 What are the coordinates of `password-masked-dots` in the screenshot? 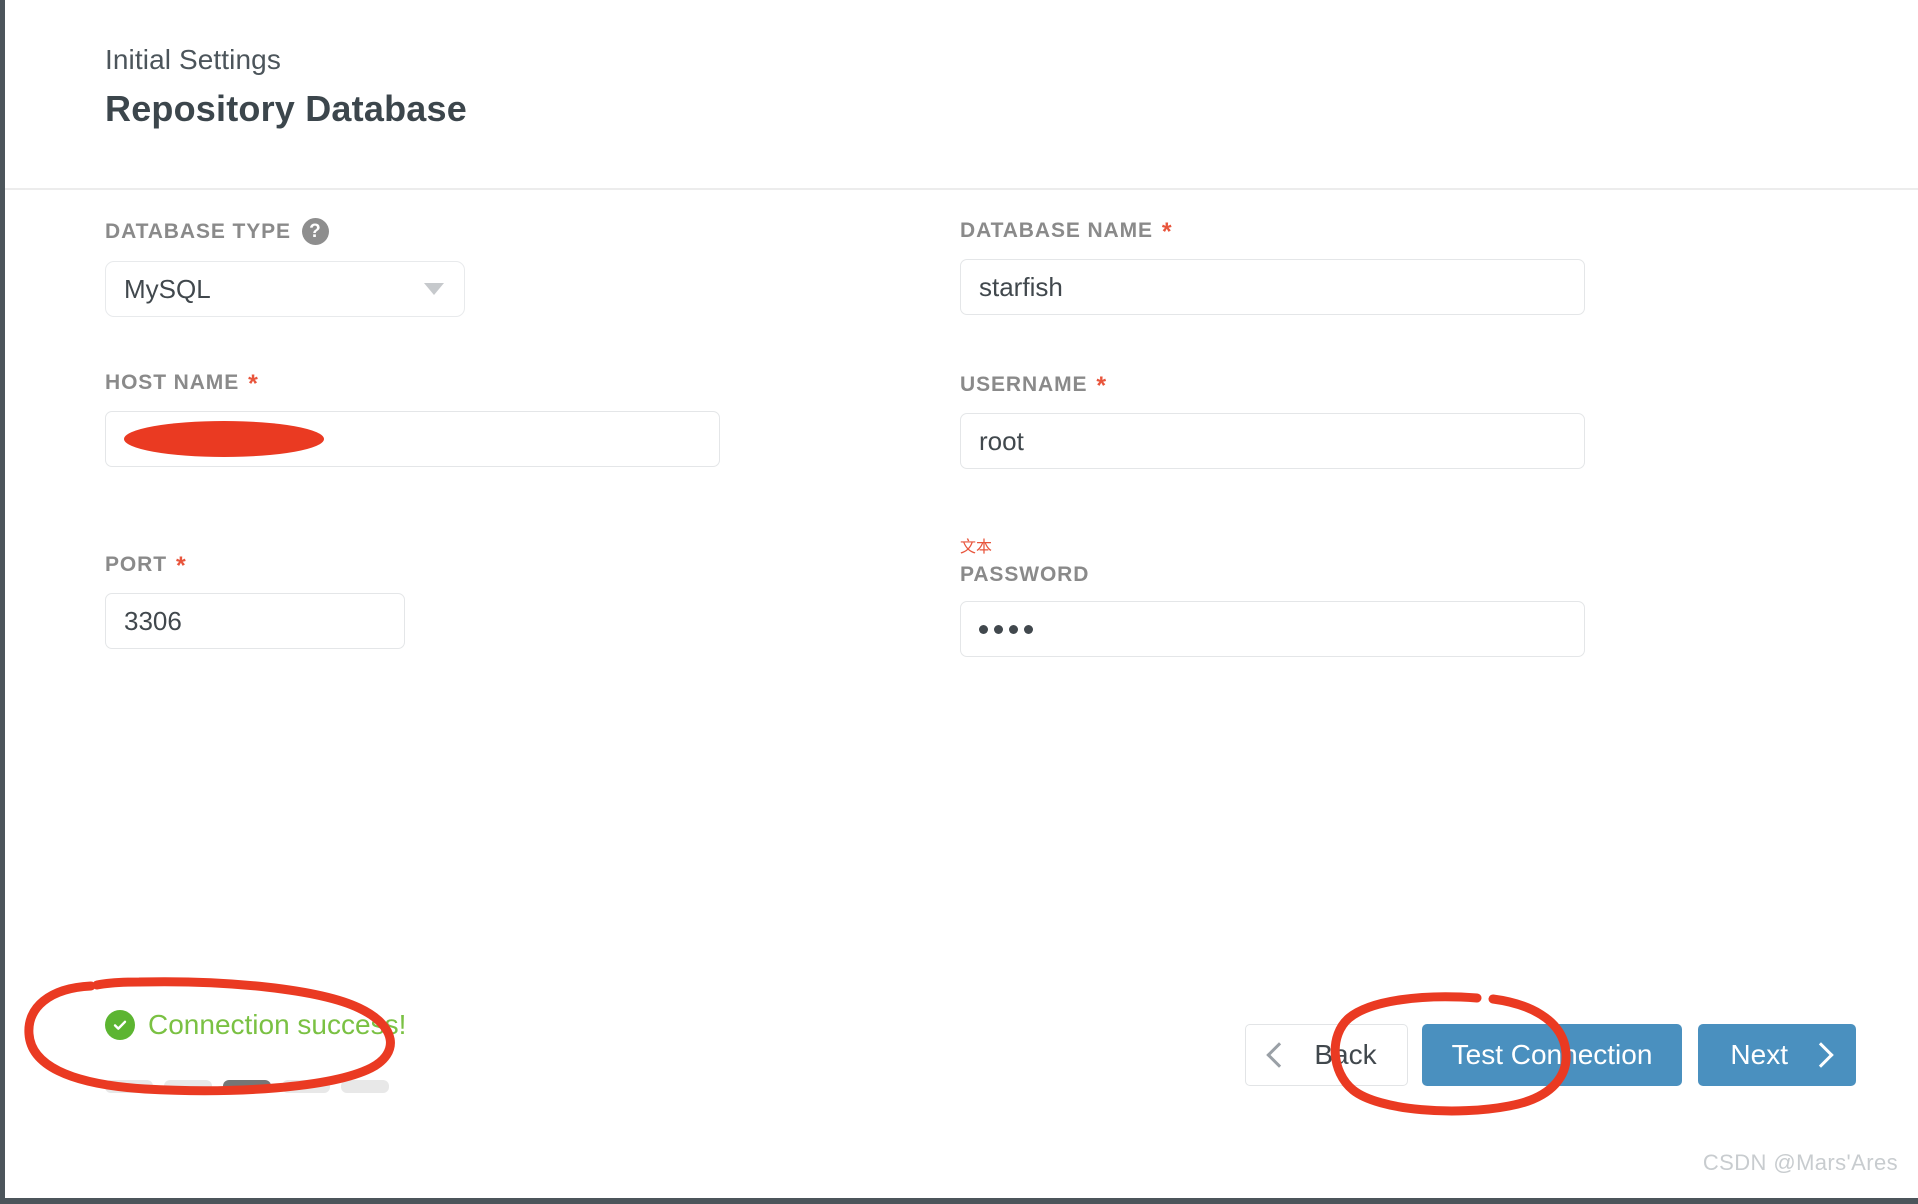 It's located at (1006, 629).